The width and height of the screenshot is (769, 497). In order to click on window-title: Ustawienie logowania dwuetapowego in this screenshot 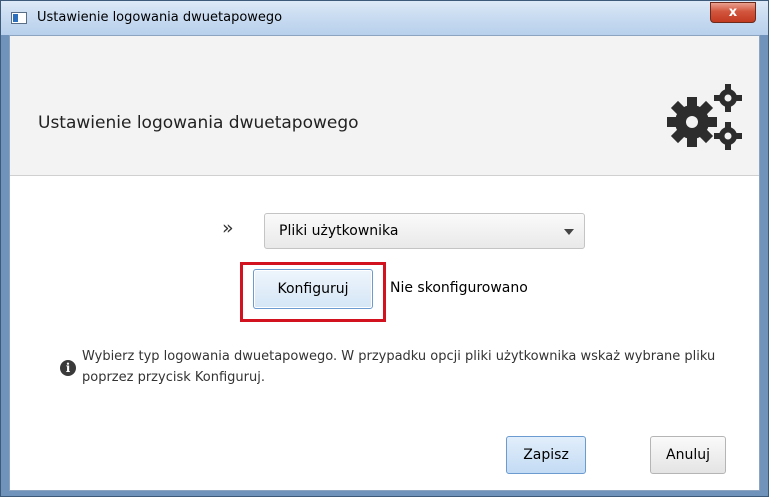, I will do `click(160, 17)`.